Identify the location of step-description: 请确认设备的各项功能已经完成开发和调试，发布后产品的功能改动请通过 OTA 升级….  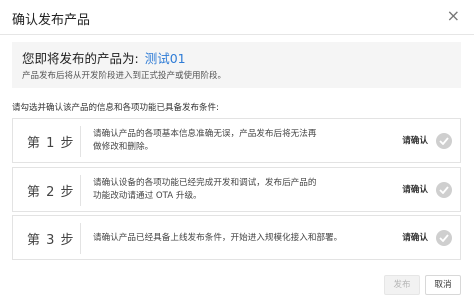
(205, 189).